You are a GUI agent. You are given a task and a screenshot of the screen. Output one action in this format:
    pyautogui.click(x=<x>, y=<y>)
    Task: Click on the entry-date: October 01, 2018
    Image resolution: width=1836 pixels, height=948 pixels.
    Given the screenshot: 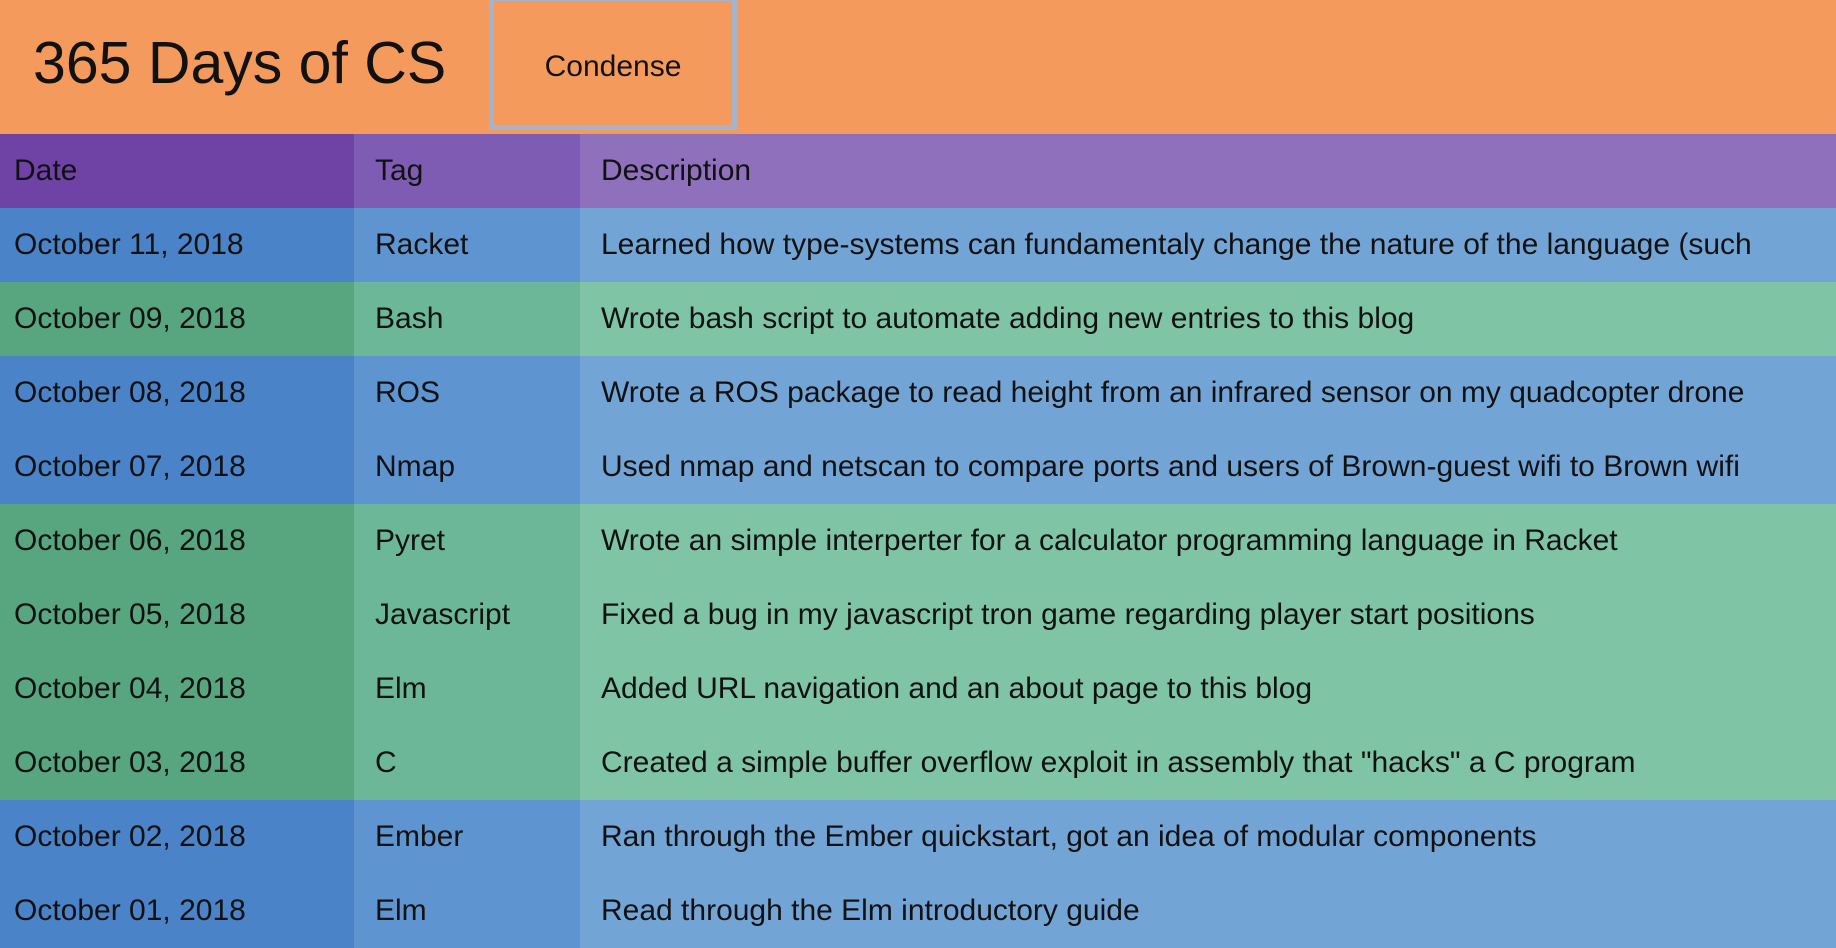 What is the action you would take?
    pyautogui.click(x=177, y=911)
    